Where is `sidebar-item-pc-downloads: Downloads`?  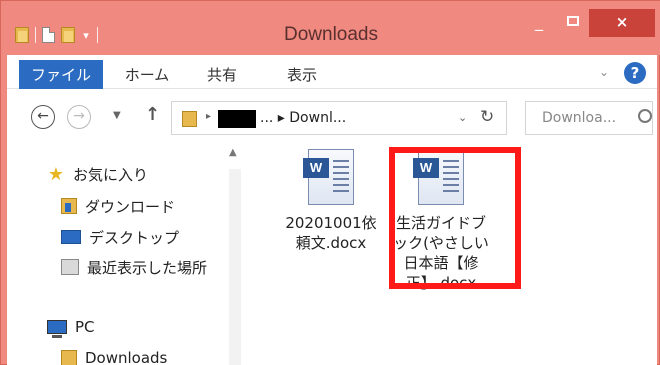
sidebar-item-pc-downloads: Downloads is located at coordinates (114, 356).